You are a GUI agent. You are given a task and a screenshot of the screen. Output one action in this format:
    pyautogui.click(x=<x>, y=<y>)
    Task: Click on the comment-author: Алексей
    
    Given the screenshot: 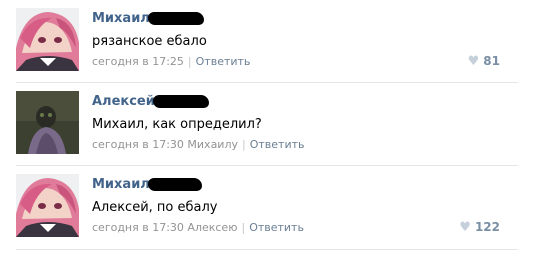 What is the action you would take?
    pyautogui.click(x=123, y=101)
    